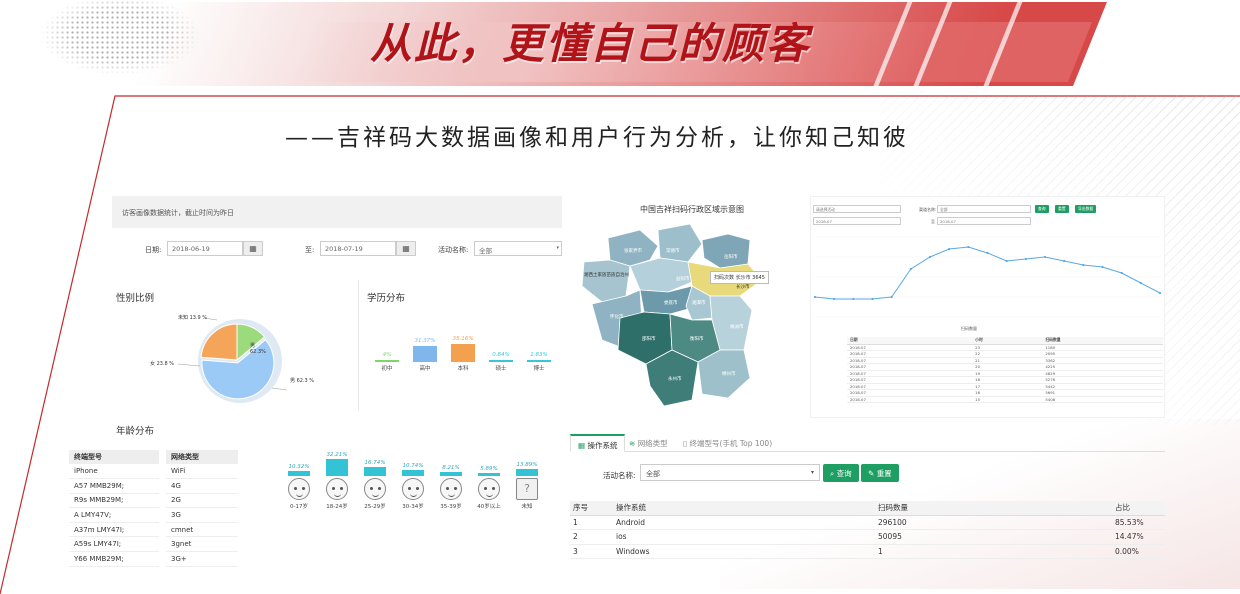 The height and width of the screenshot is (594, 1240). Describe the element at coordinates (1007, 341) in the screenshot. I see `column-header: 小时` at that location.